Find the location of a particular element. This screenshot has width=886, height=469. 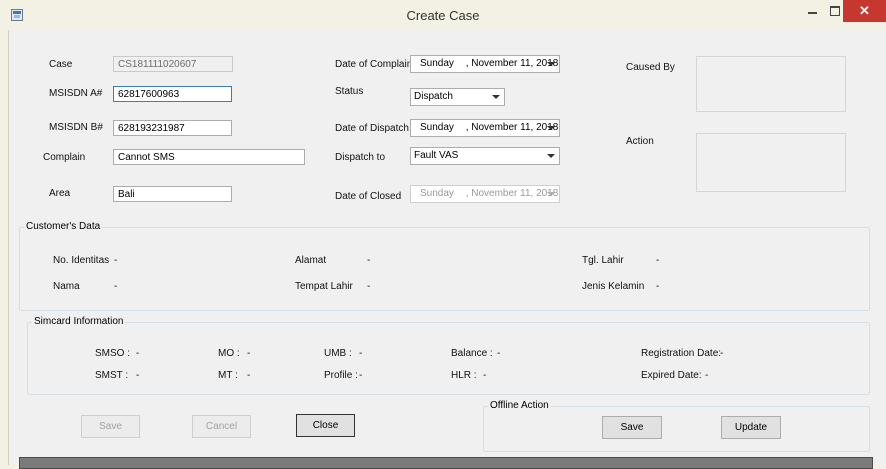

balance-value: - is located at coordinates (499, 353).